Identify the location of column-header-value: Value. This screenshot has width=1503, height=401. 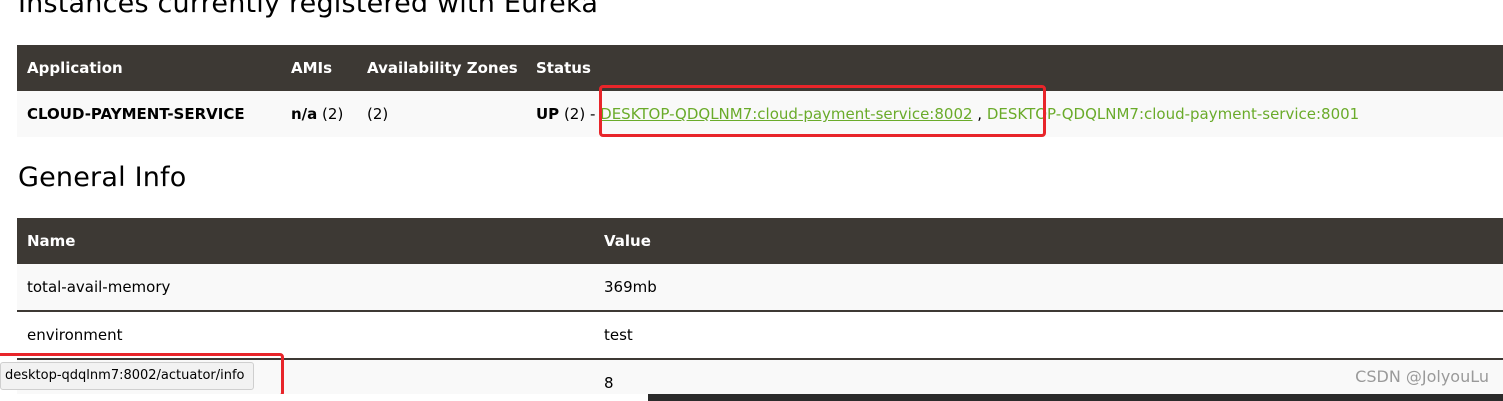
(1048, 241).